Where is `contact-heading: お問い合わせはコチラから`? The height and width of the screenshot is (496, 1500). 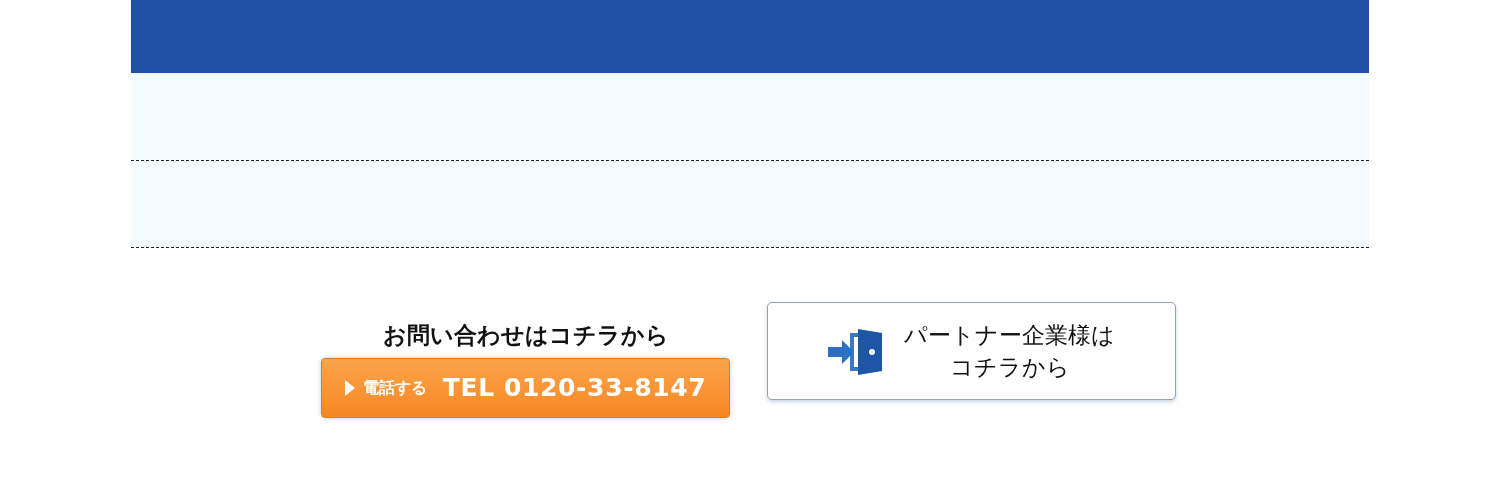 contact-heading: お問い合わせはコチラから is located at coordinates (525, 335).